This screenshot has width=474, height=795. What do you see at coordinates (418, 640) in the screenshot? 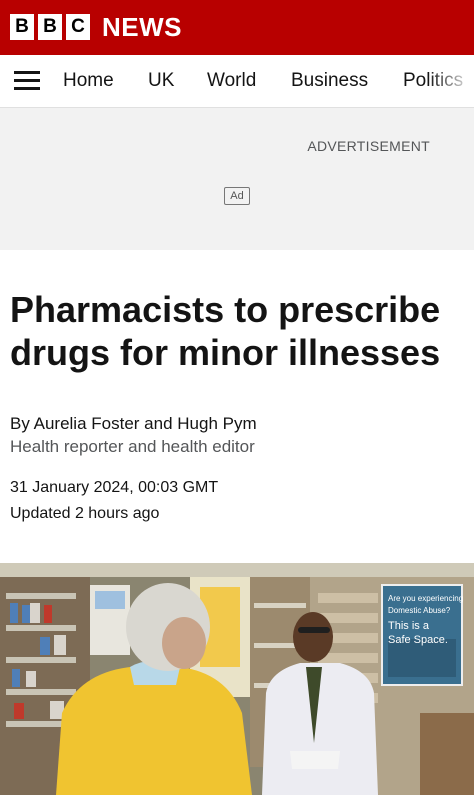
I see `photo-sign-line: Safe Space.` at bounding box center [418, 640].